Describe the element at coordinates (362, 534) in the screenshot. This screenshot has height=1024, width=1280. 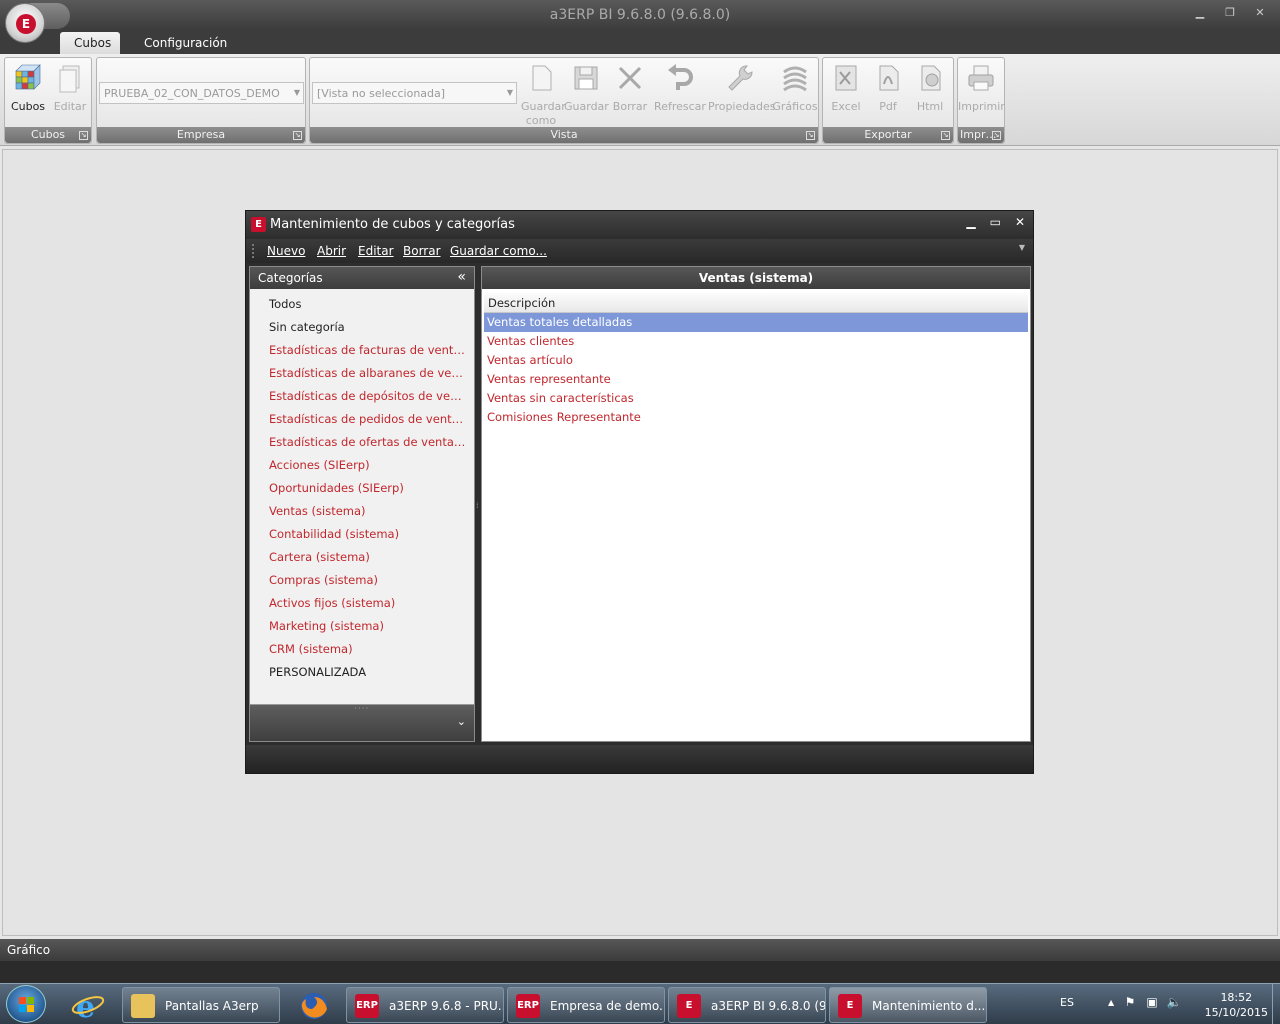
I see `category-item: Contabilidad (sistema)` at that location.